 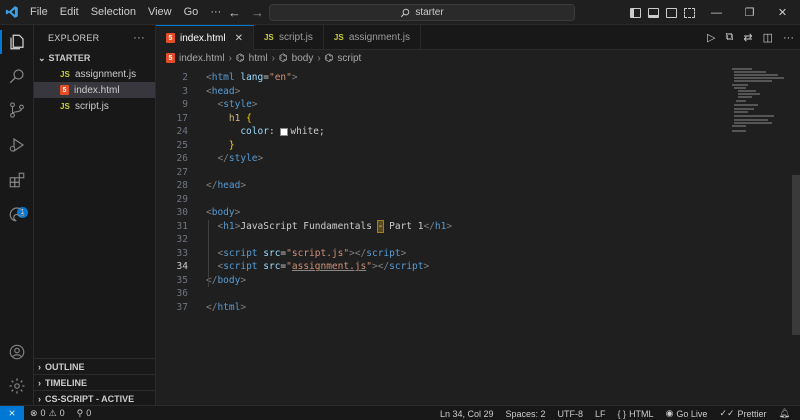 I want to click on breadcrumb-script: script, so click(x=349, y=58).